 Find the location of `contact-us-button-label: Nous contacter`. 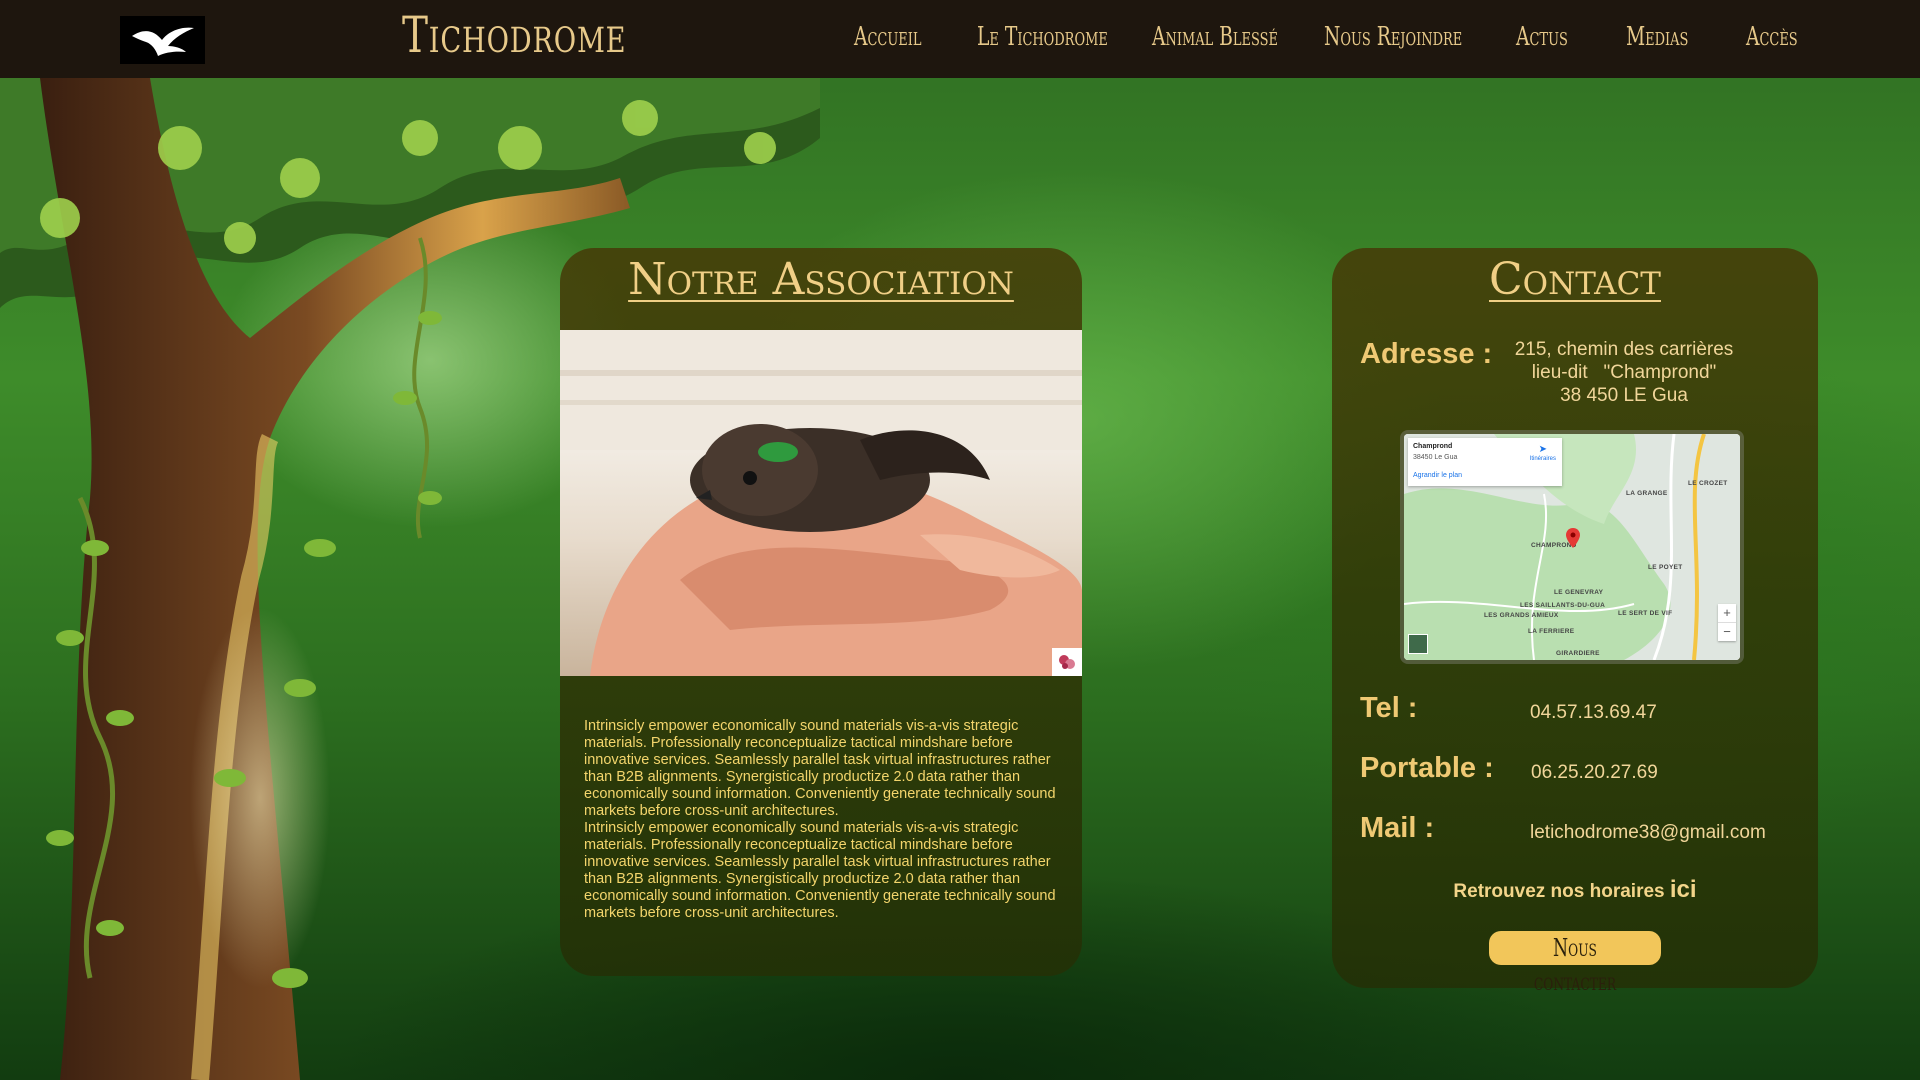

contact-us-button-label: Nous contacter is located at coordinates (1575, 965).